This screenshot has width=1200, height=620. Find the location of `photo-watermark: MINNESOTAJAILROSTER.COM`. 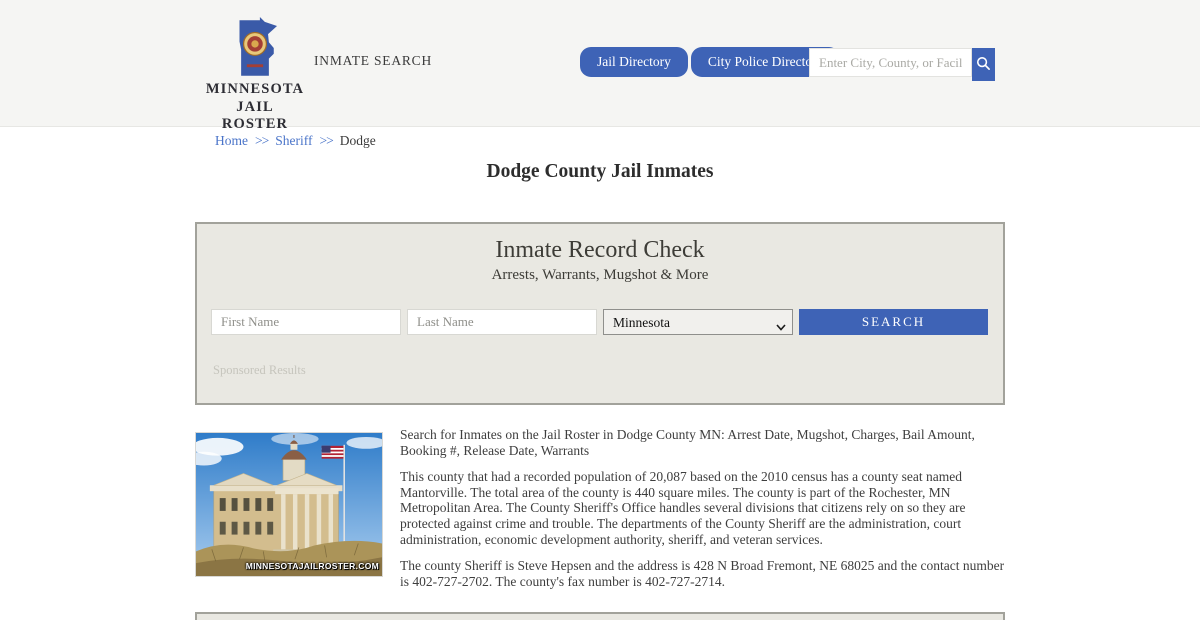

photo-watermark: MINNESOTAJAILROSTER.COM is located at coordinates (312, 566).